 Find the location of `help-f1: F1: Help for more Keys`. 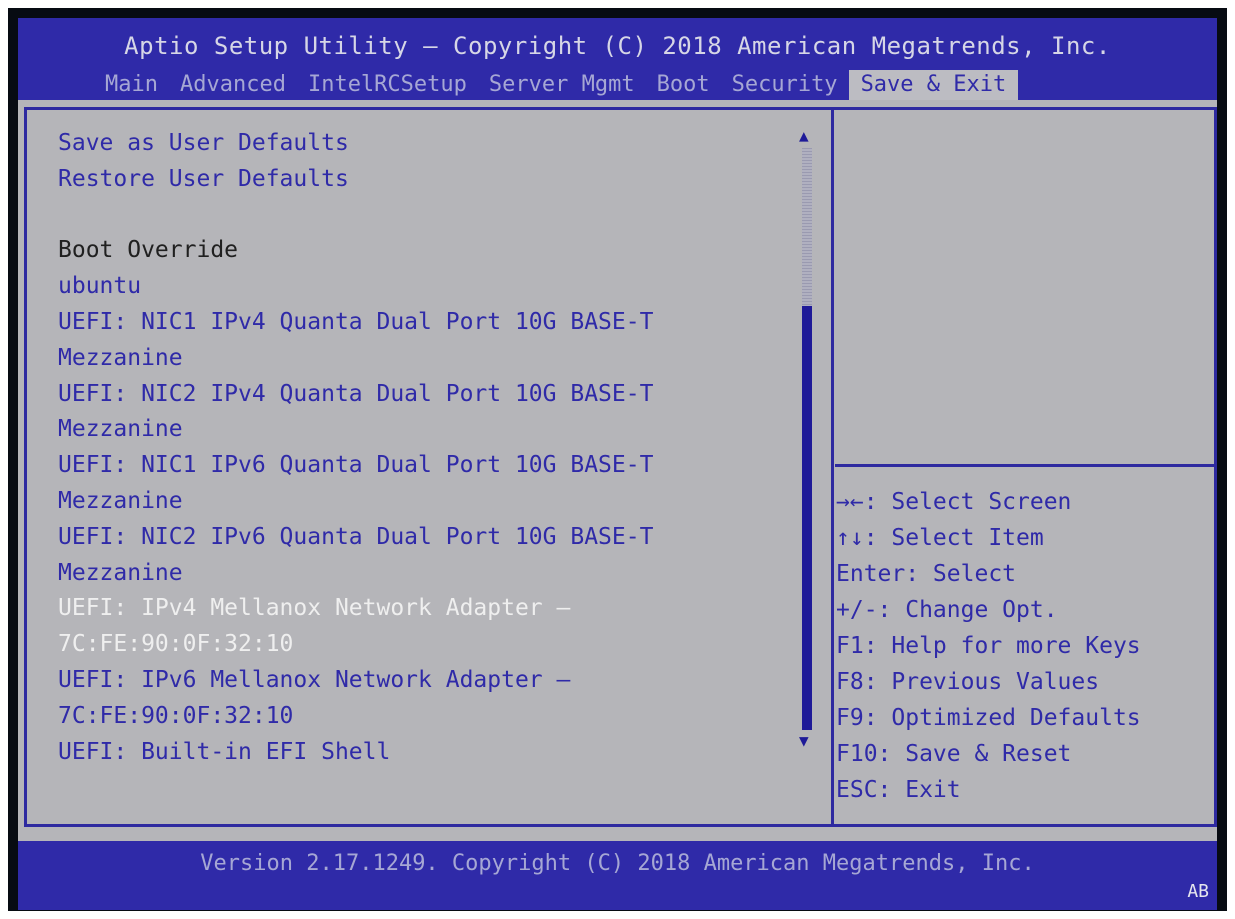

help-f1: F1: Help for more Keys is located at coordinates (988, 646).